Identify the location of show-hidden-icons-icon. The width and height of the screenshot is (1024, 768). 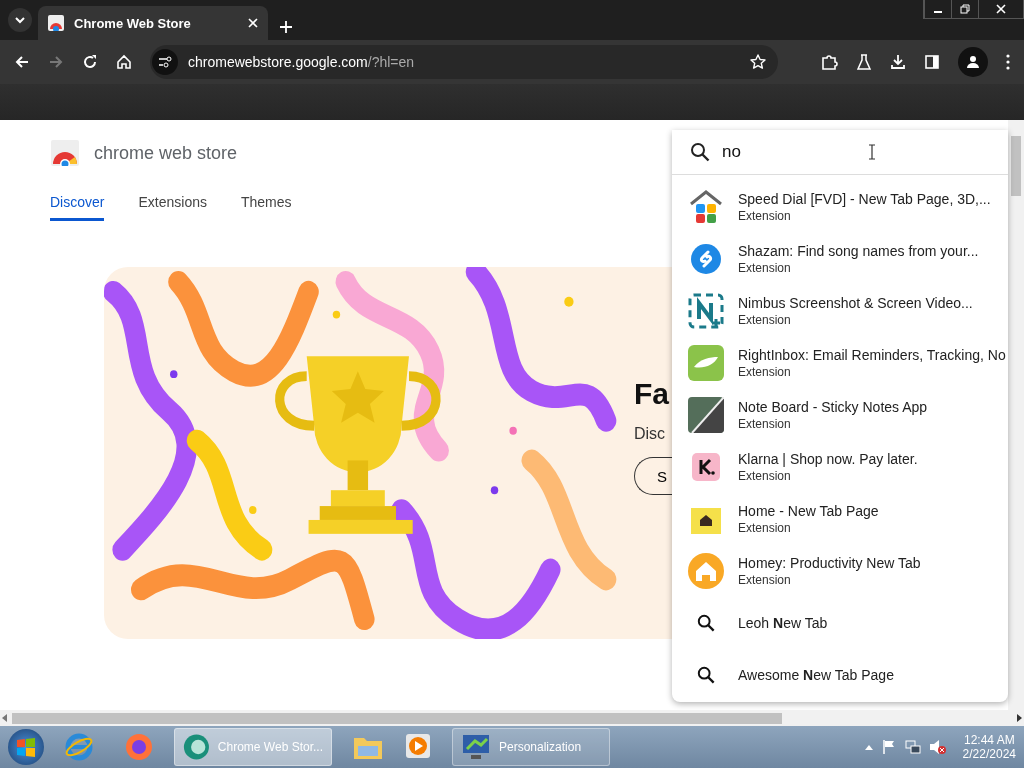
(868, 747).